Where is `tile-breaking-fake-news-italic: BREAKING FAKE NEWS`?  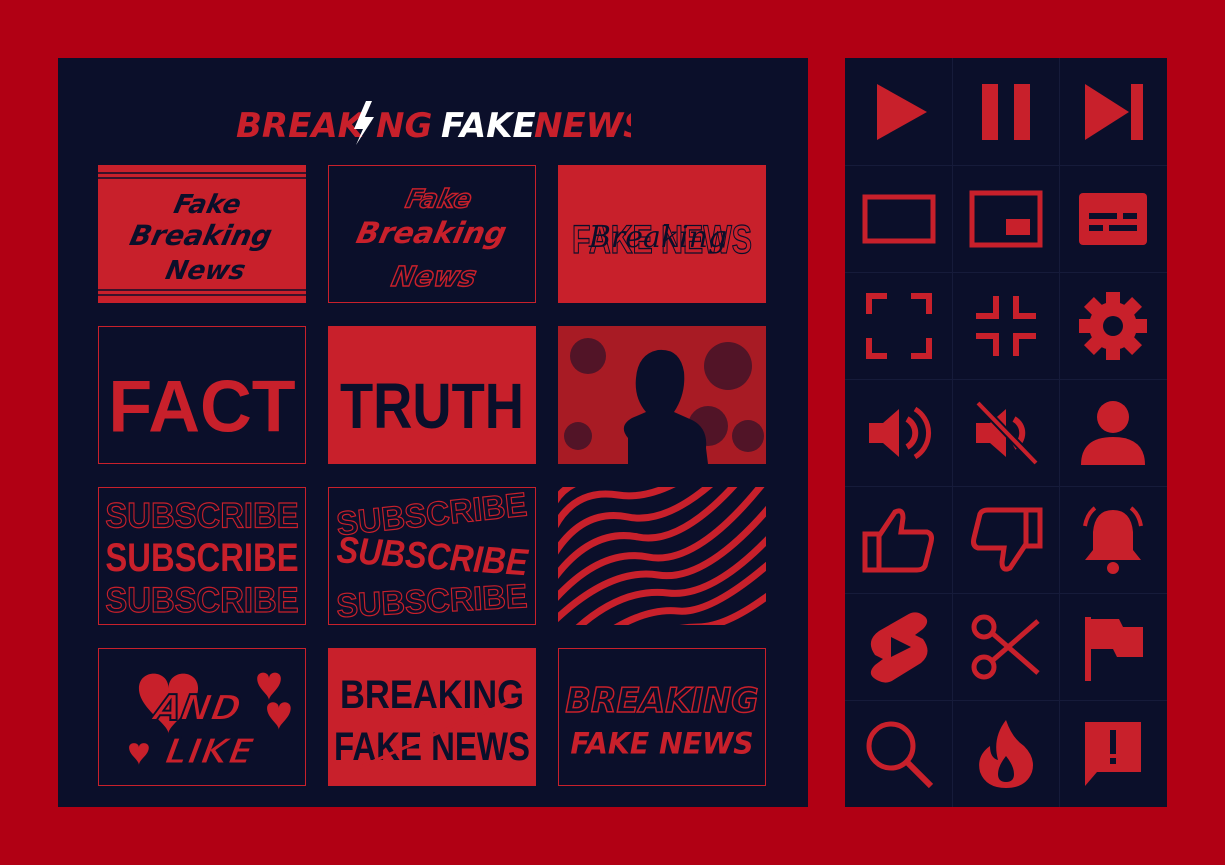
tile-breaking-fake-news-italic: BREAKING FAKE NEWS is located at coordinates (662, 717).